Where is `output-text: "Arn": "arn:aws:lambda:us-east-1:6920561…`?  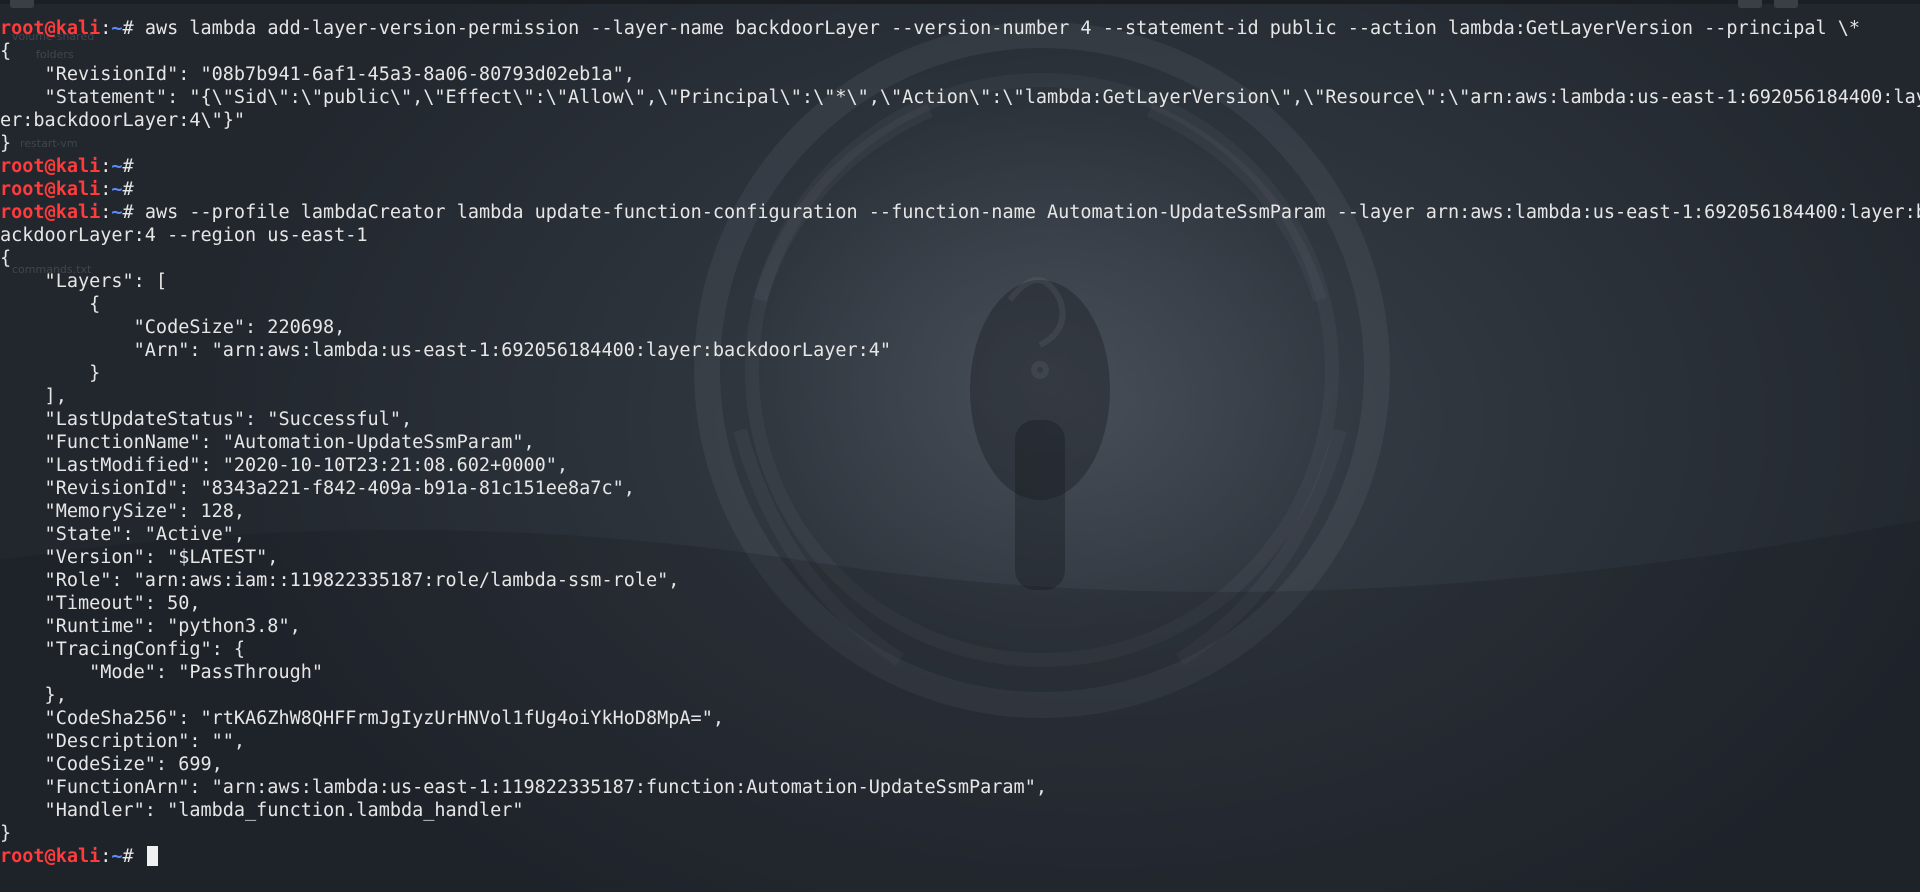 output-text: "Arn": "arn:aws:lambda:us-east-1:6920561… is located at coordinates (446, 350).